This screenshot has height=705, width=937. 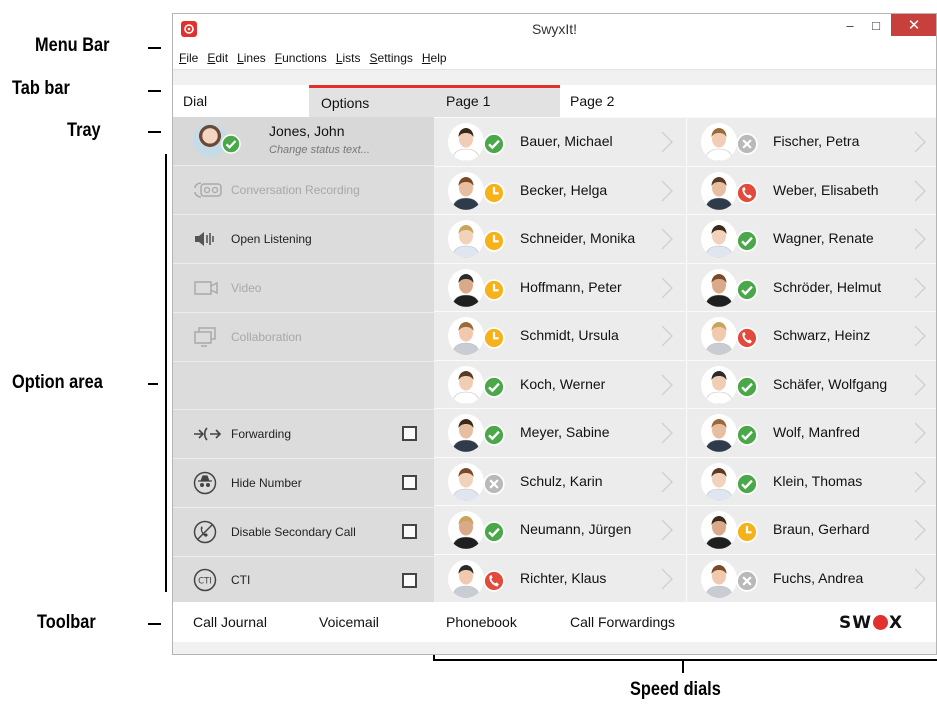 I want to click on tab-page-2: Page 2, so click(x=623, y=101).